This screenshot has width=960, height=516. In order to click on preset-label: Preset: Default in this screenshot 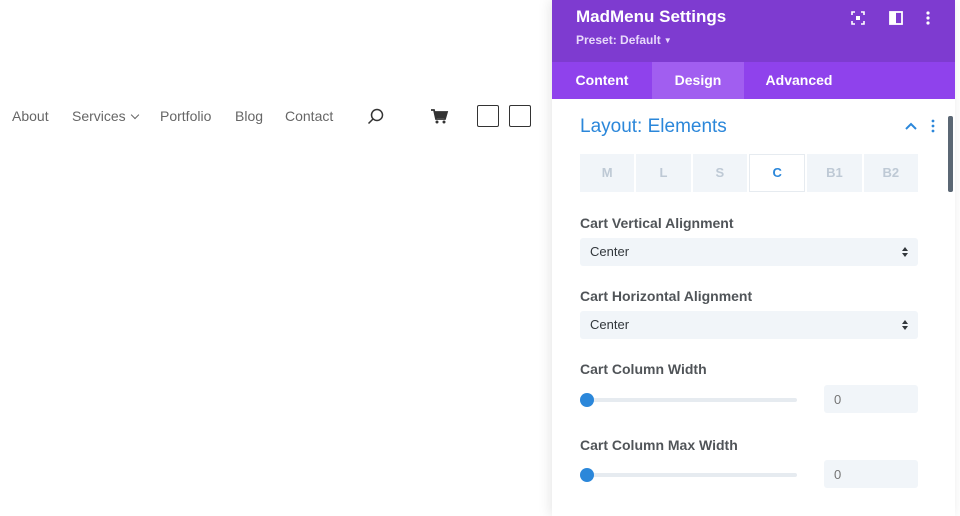, I will do `click(618, 40)`.